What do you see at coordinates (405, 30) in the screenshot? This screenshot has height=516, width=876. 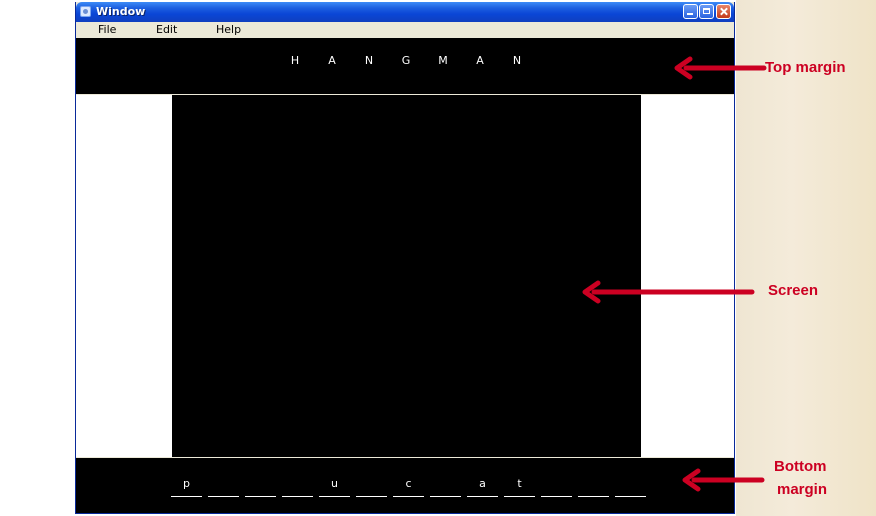 I see `menu-bar: File Edit Help` at bounding box center [405, 30].